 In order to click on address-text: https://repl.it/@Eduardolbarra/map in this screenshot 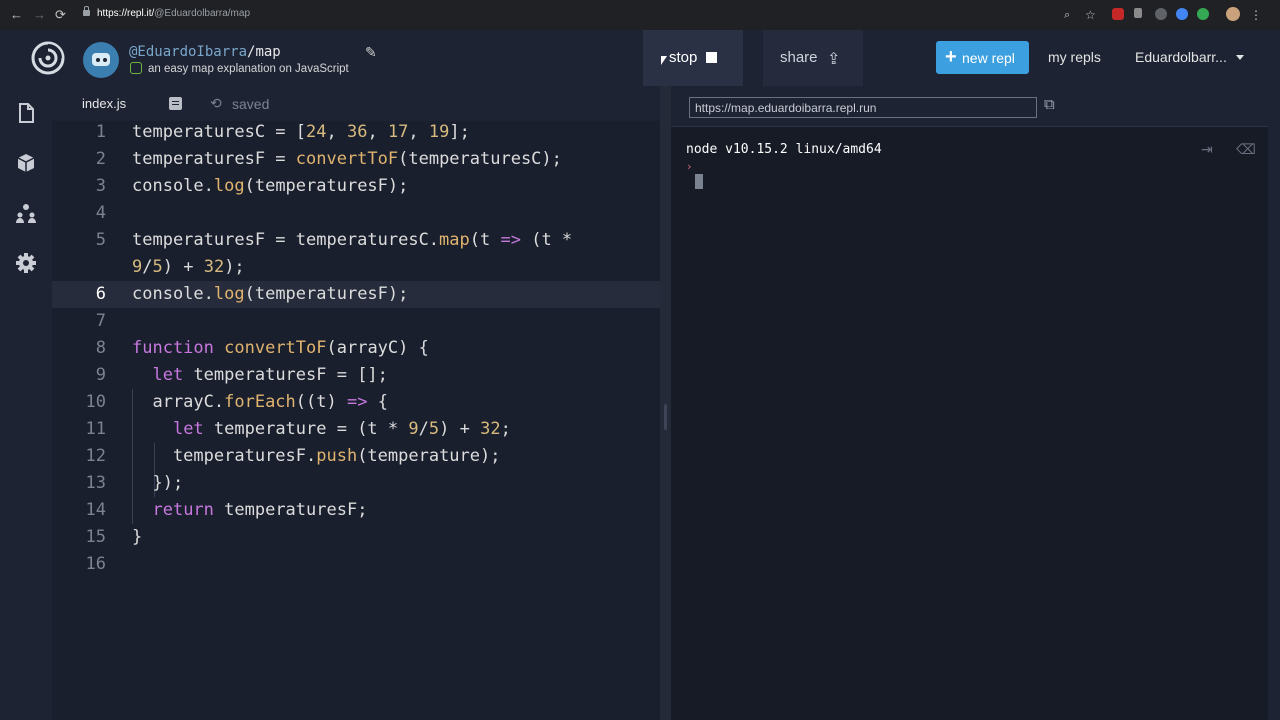, I will do `click(174, 13)`.